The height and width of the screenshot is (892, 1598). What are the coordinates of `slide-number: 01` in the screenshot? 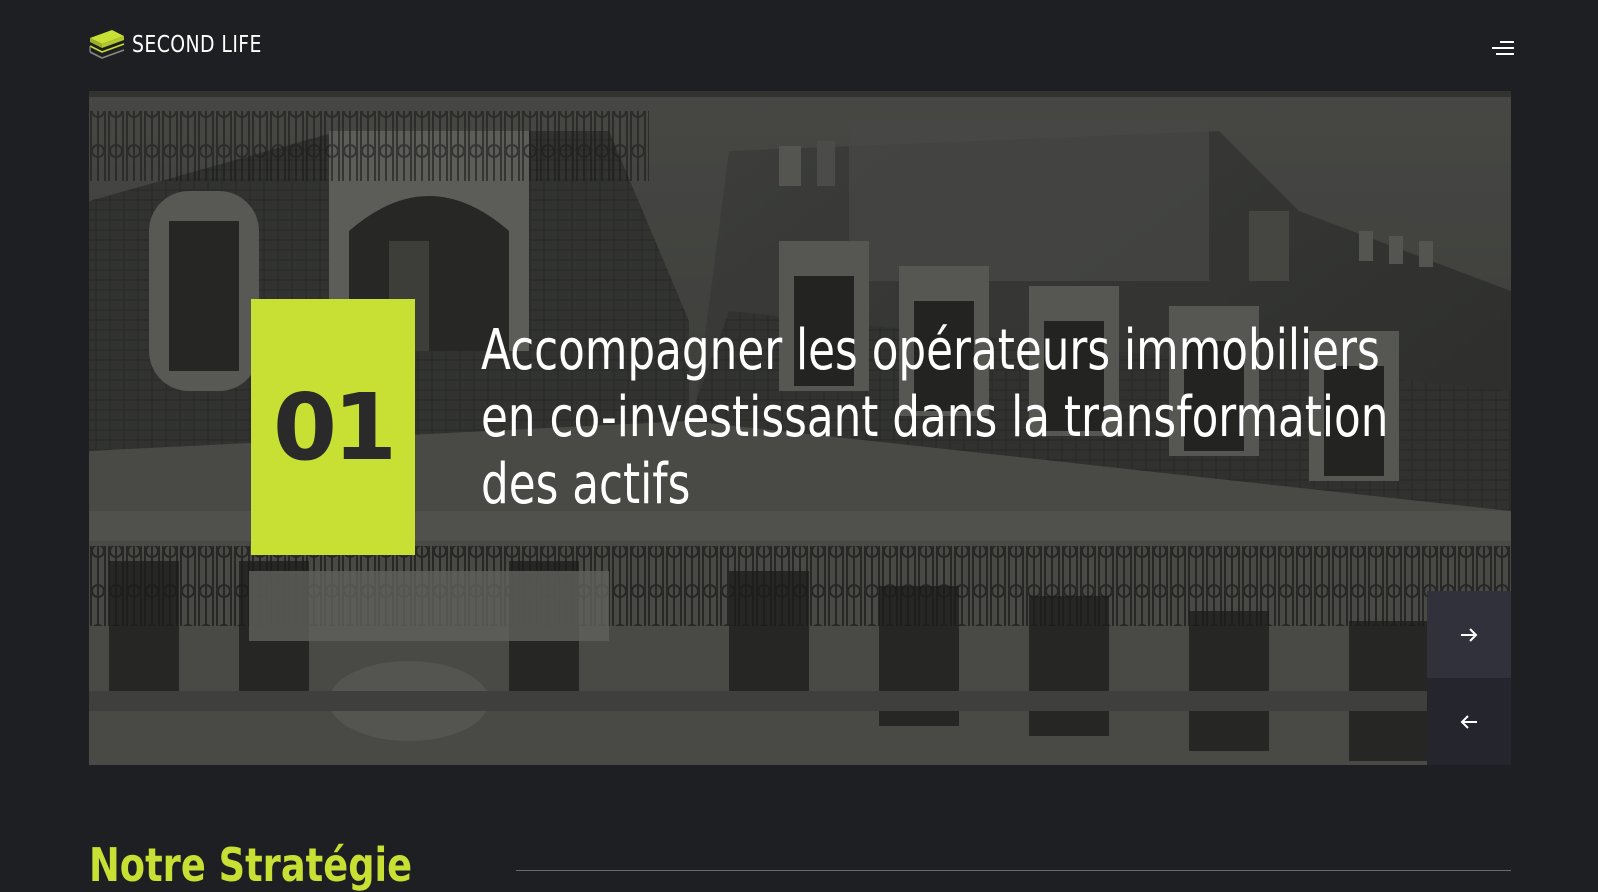 It's located at (334, 427).